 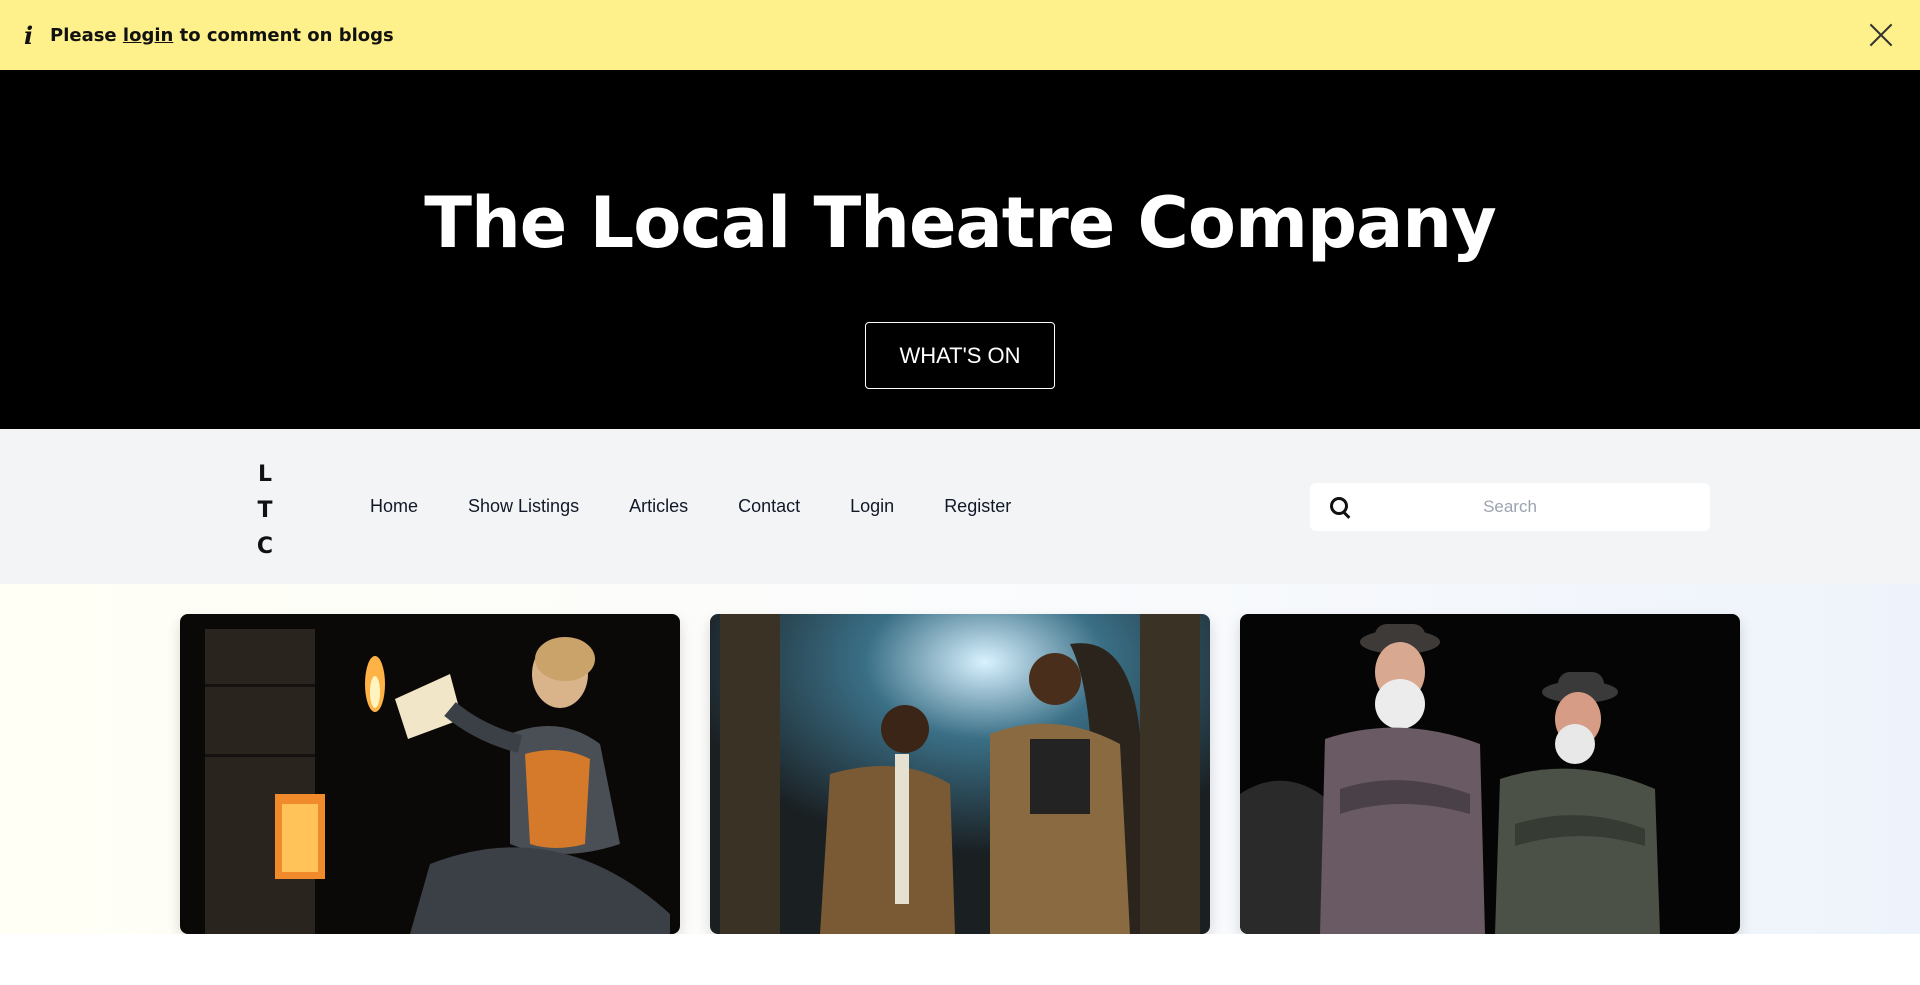 What do you see at coordinates (960, 223) in the screenshot?
I see `site-title: The Local Theatre Company` at bounding box center [960, 223].